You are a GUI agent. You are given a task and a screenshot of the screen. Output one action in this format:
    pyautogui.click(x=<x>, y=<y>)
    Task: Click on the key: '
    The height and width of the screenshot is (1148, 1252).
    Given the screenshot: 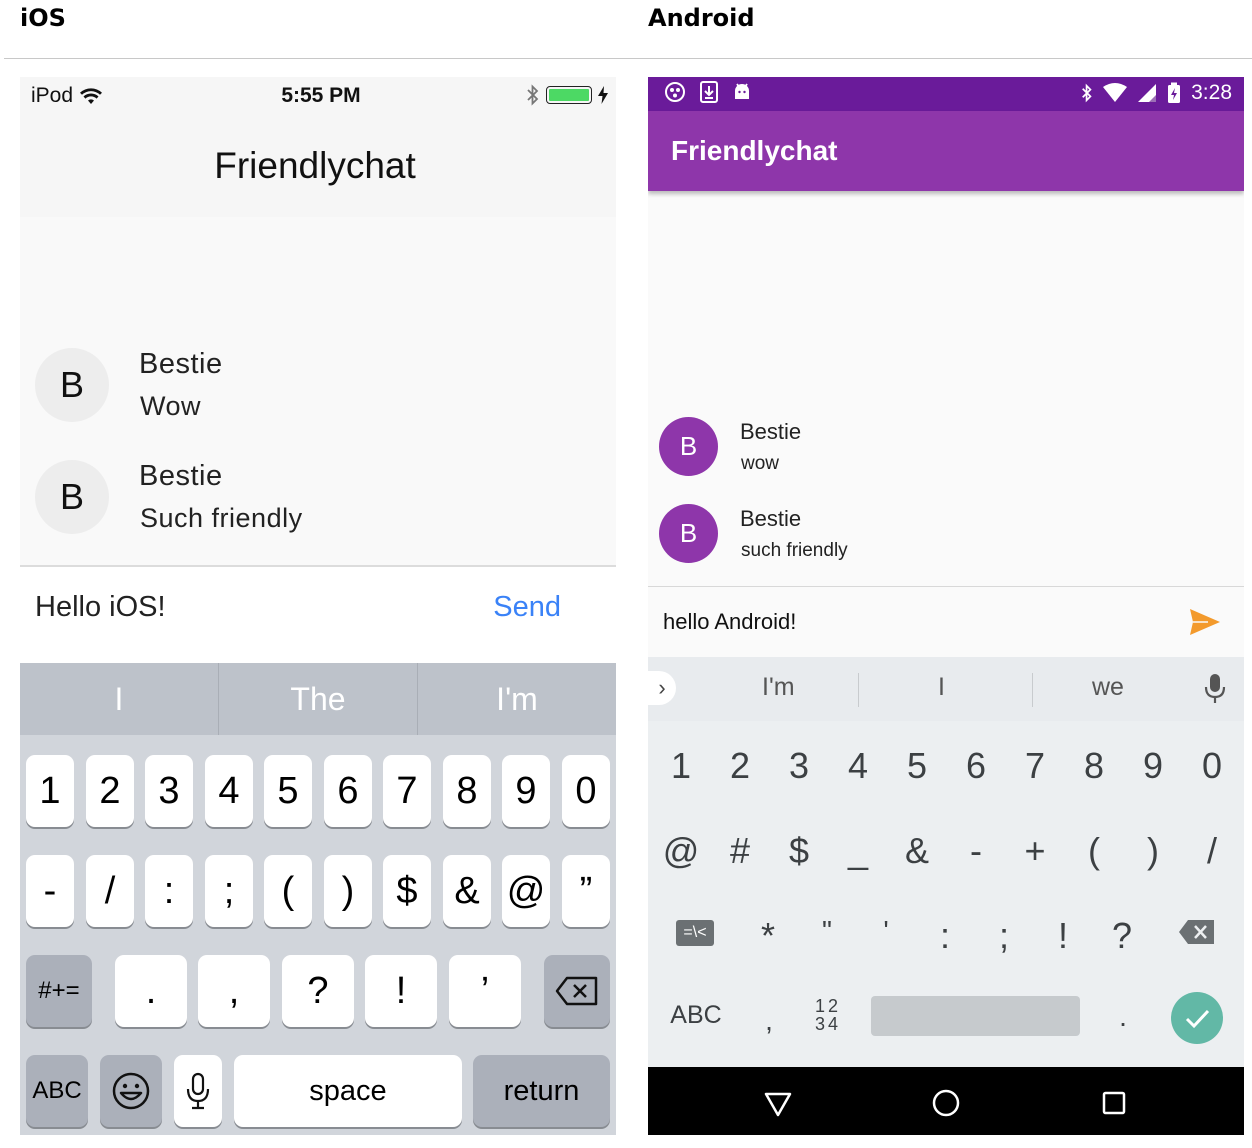 What is the action you would take?
    pyautogui.click(x=886, y=931)
    